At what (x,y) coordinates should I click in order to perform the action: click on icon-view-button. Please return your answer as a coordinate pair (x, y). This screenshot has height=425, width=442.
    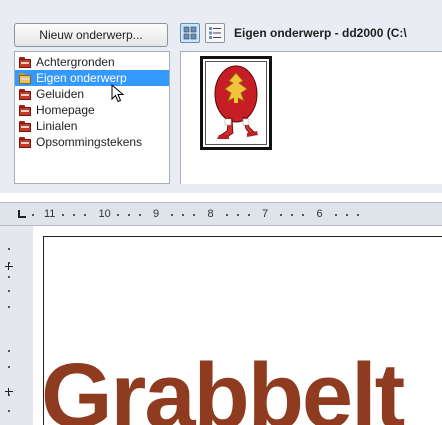
    Looking at the image, I should click on (190, 33).